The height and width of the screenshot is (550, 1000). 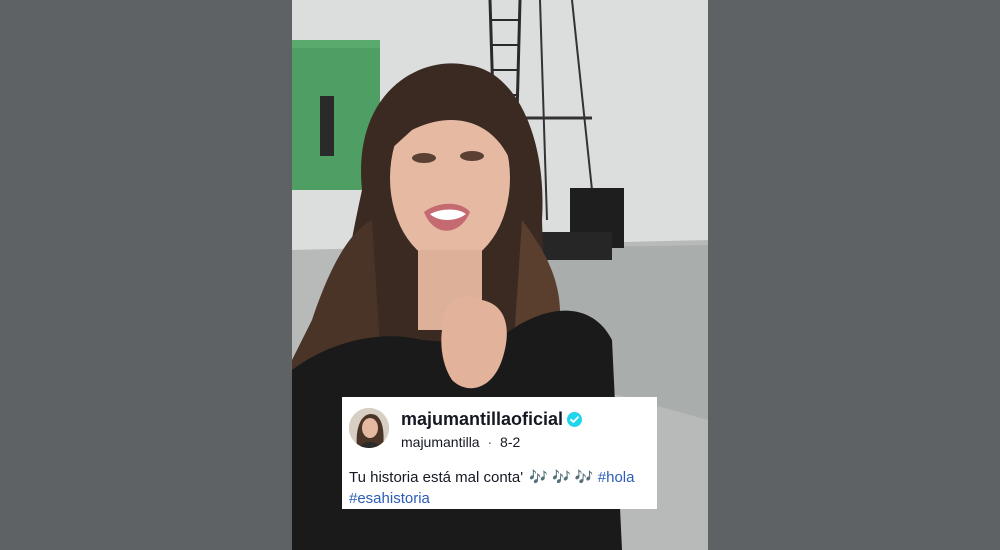 I want to click on avatar-image, so click(x=369, y=428).